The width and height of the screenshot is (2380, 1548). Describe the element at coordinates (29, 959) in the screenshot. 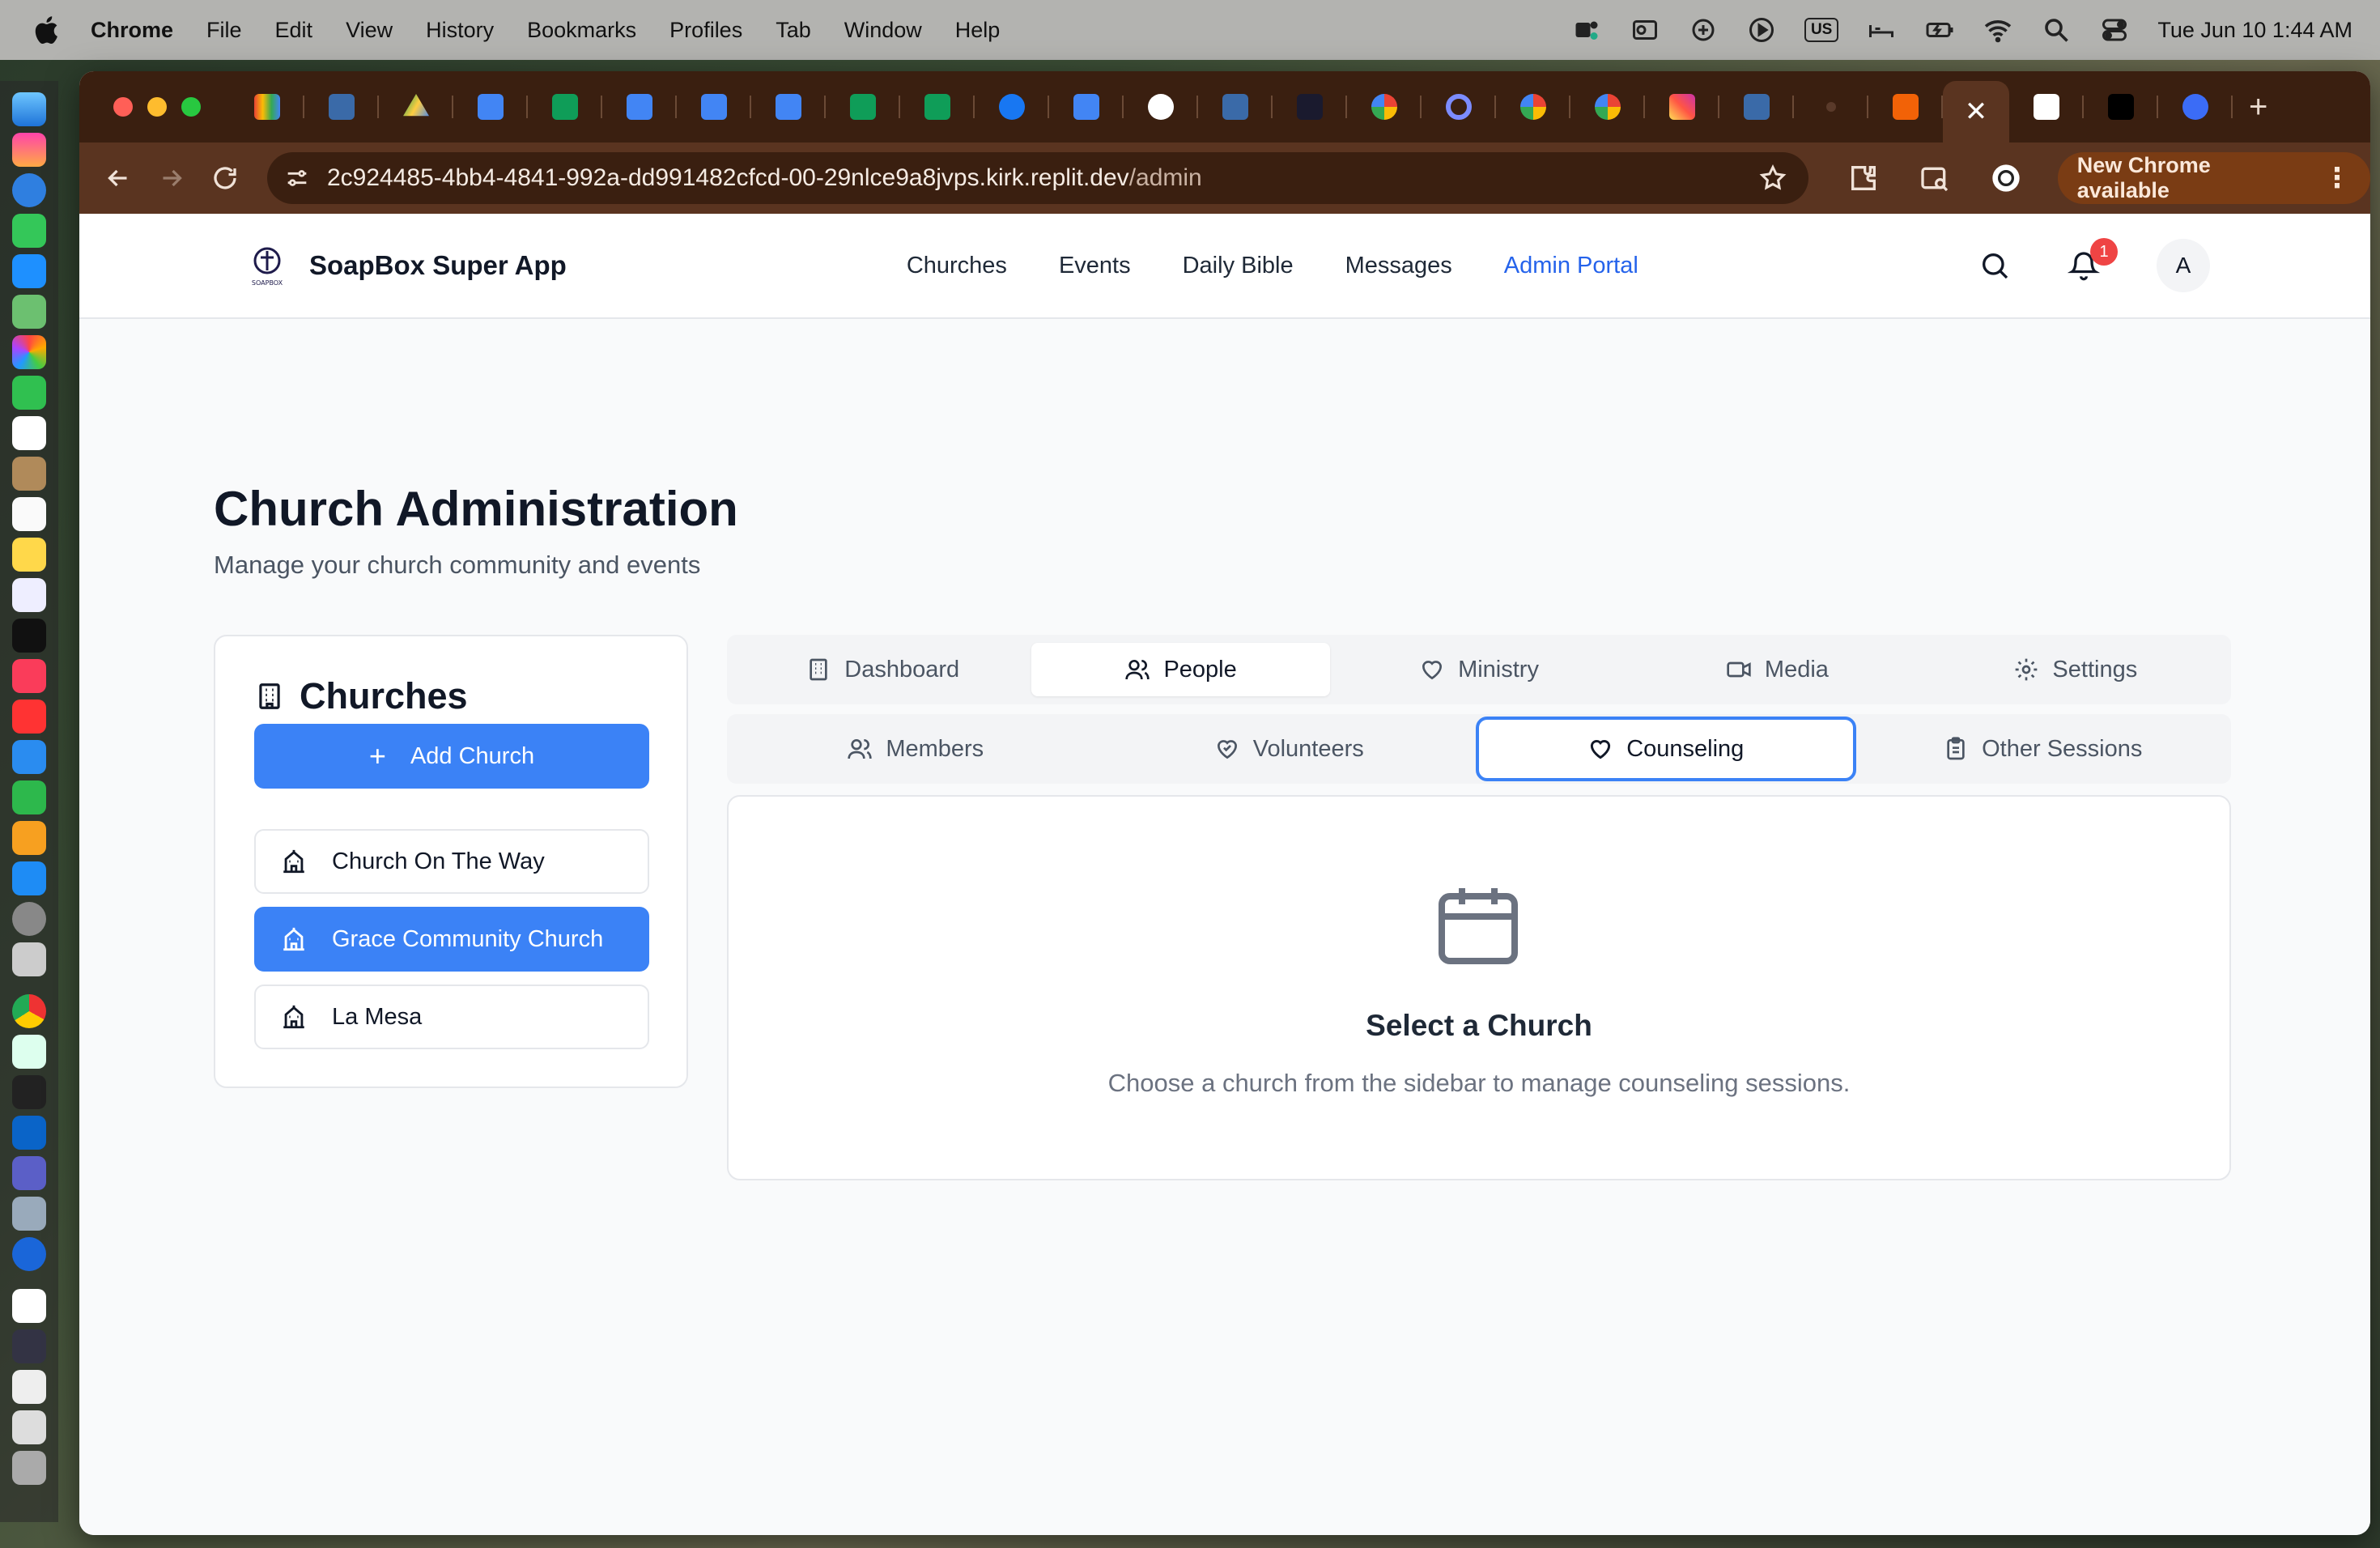

I see `iphone-mirroring-icon` at that location.